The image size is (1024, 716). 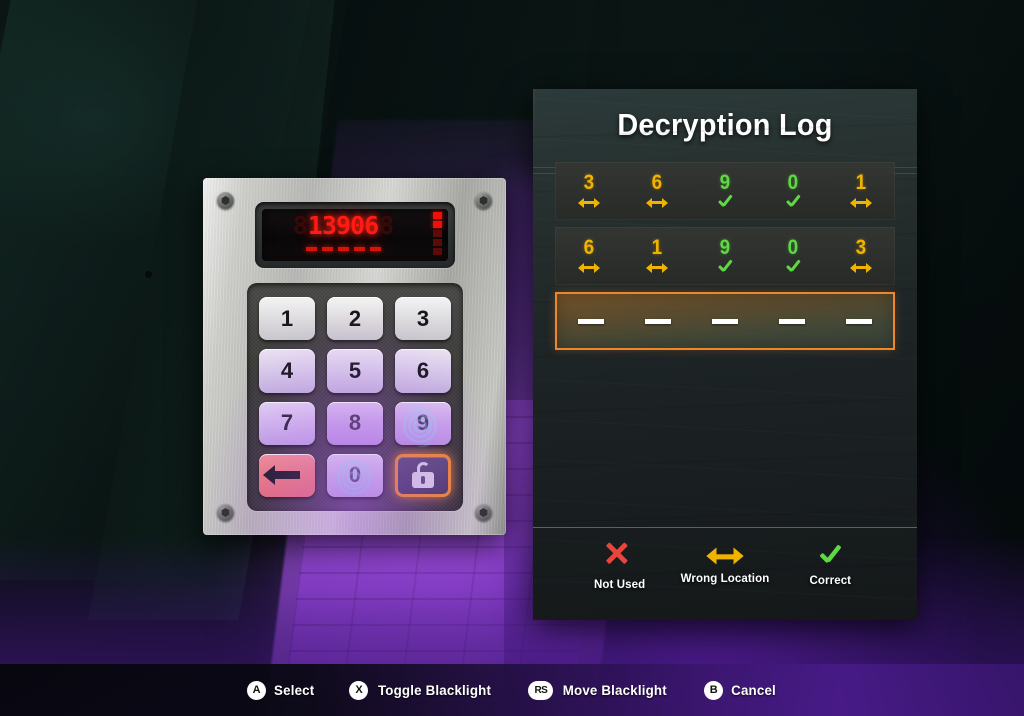 I want to click on key-label: 3, so click(x=423, y=318).